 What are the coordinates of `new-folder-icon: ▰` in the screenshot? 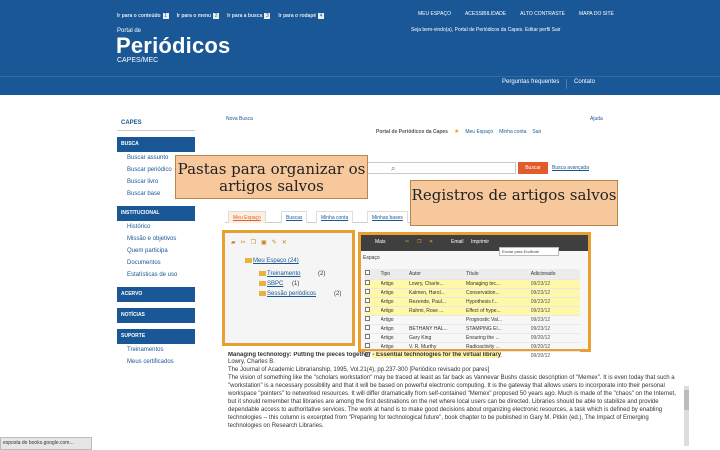 It's located at (233, 242).